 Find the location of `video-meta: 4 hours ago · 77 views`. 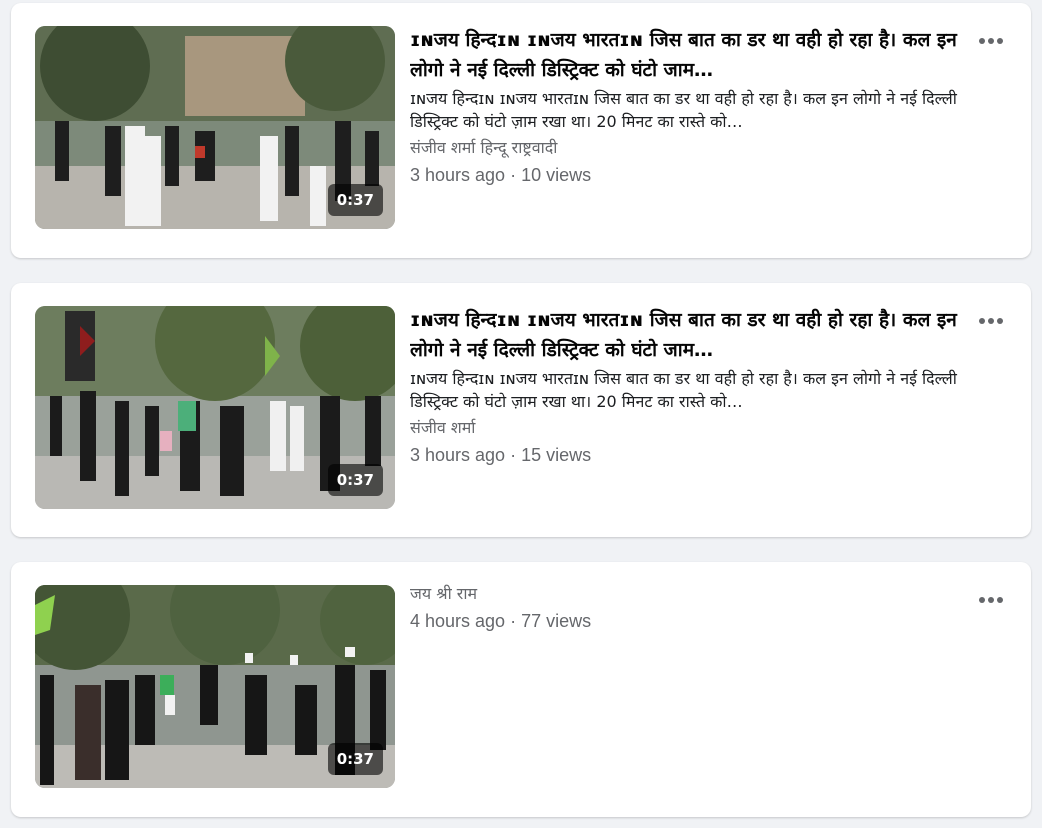

video-meta: 4 hours ago · 77 views is located at coordinates (501, 621).